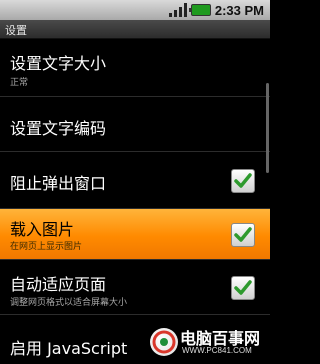 This screenshot has width=320, height=364. I want to click on setting-summary: 正常, so click(19, 83).